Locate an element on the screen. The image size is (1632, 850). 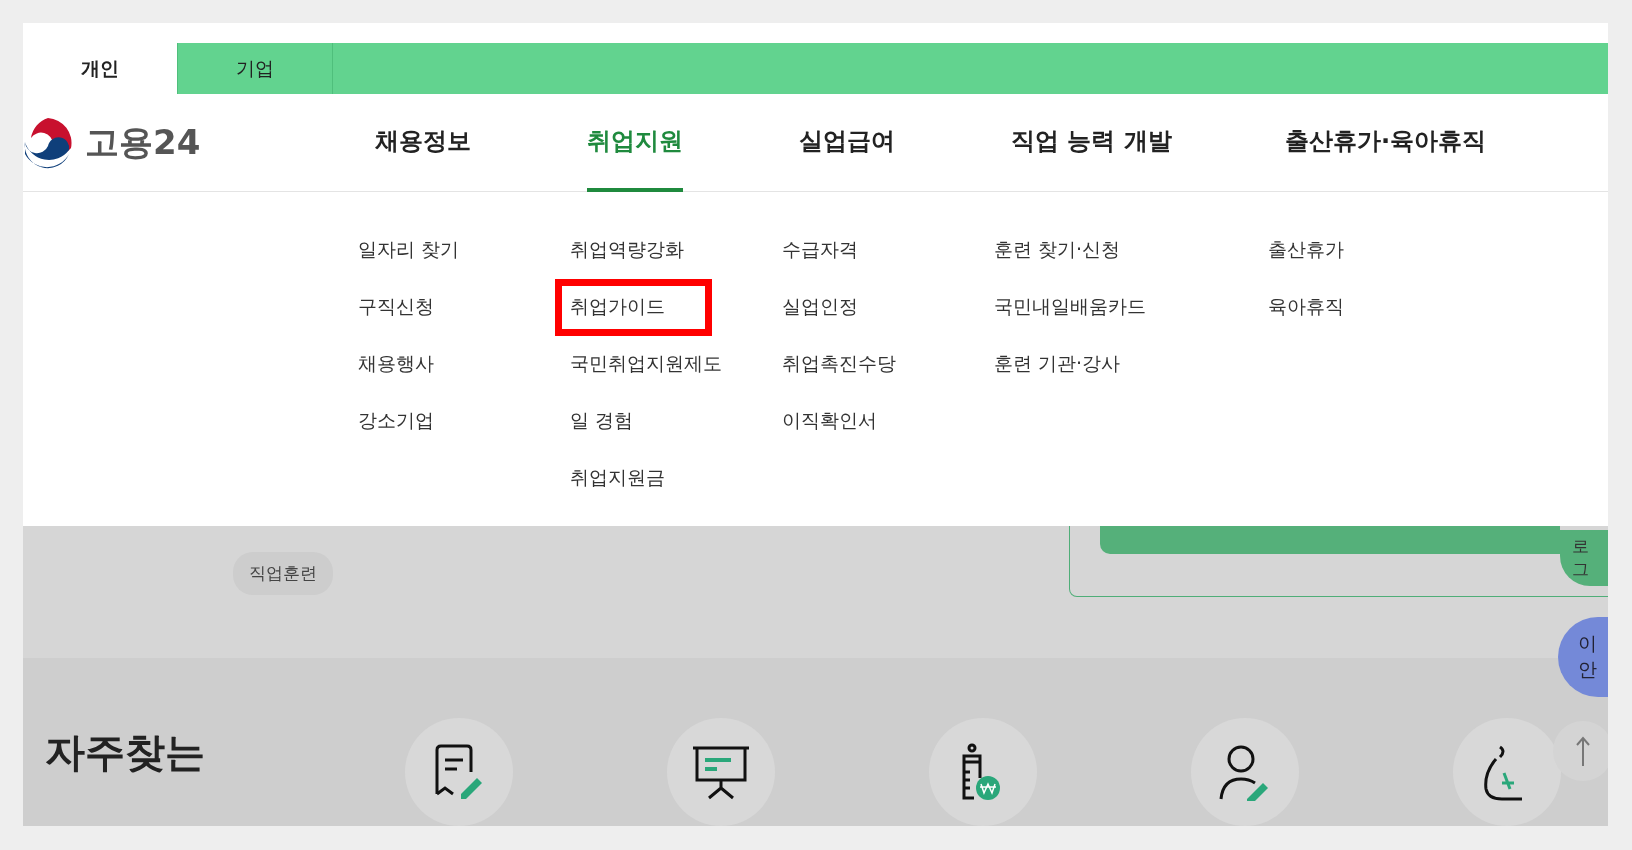
submenu-link: 취업촉진수당 is located at coordinates (855, 364).